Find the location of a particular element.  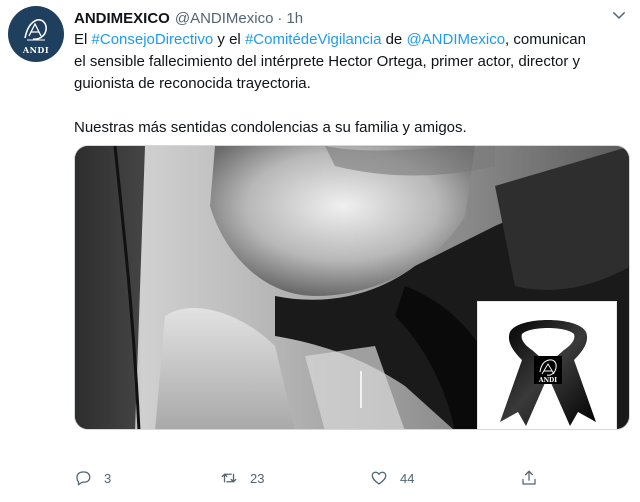

mourning-ribbon-icon: ANDI is located at coordinates (548, 373).